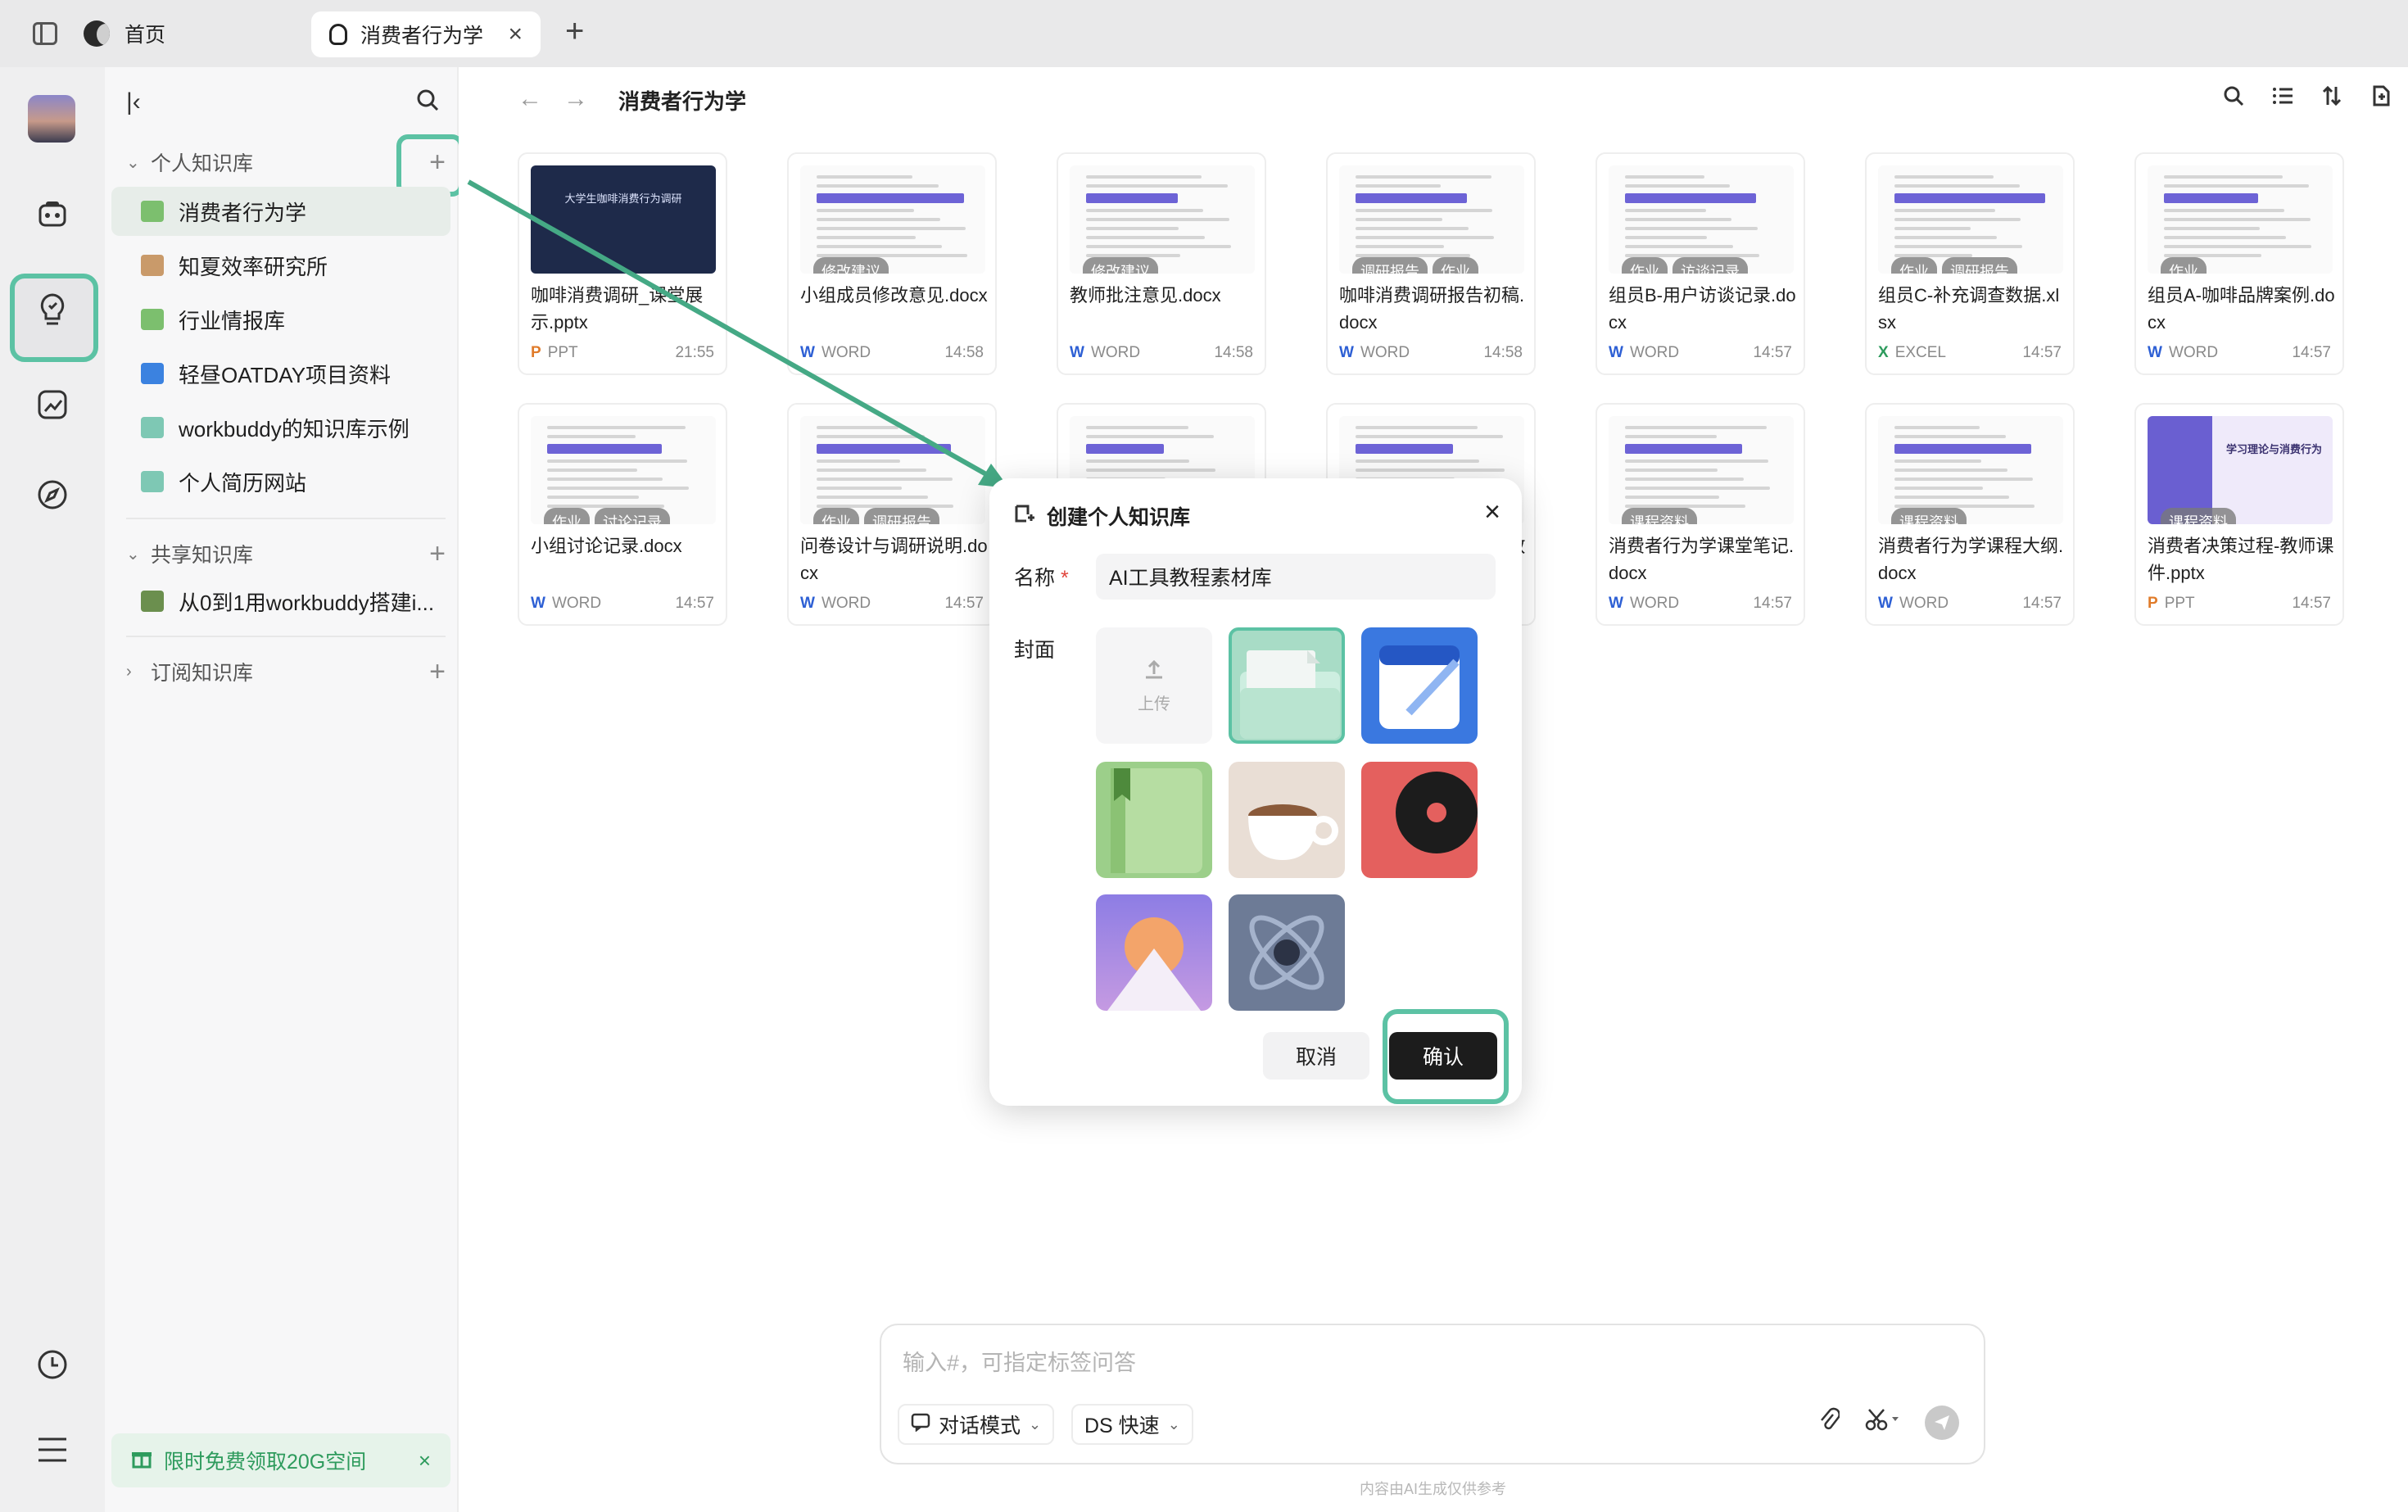 This screenshot has width=2408, height=1512. Describe the element at coordinates (437, 672) in the screenshot. I see `add-subscribed-kb-button: +` at that location.